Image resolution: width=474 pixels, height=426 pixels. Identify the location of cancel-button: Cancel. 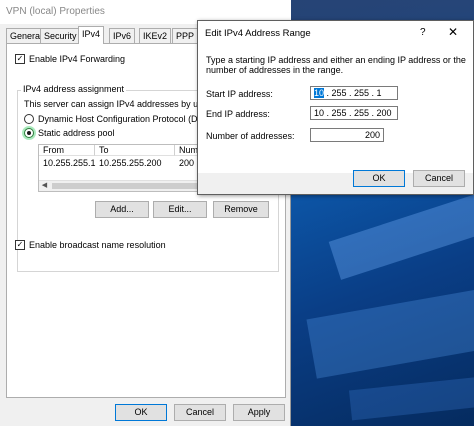
(200, 412).